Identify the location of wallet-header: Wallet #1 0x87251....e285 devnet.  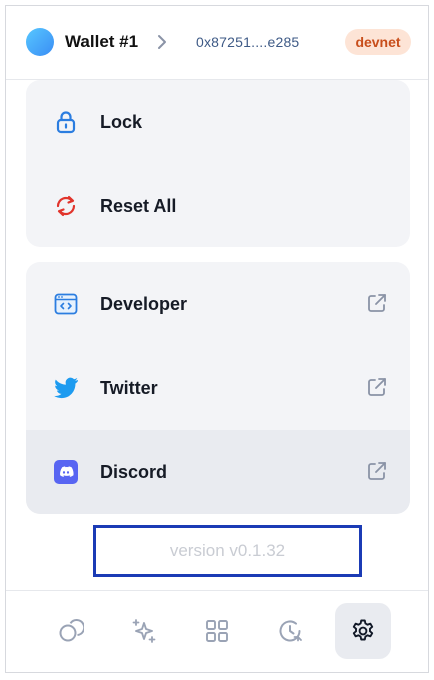
(217, 43).